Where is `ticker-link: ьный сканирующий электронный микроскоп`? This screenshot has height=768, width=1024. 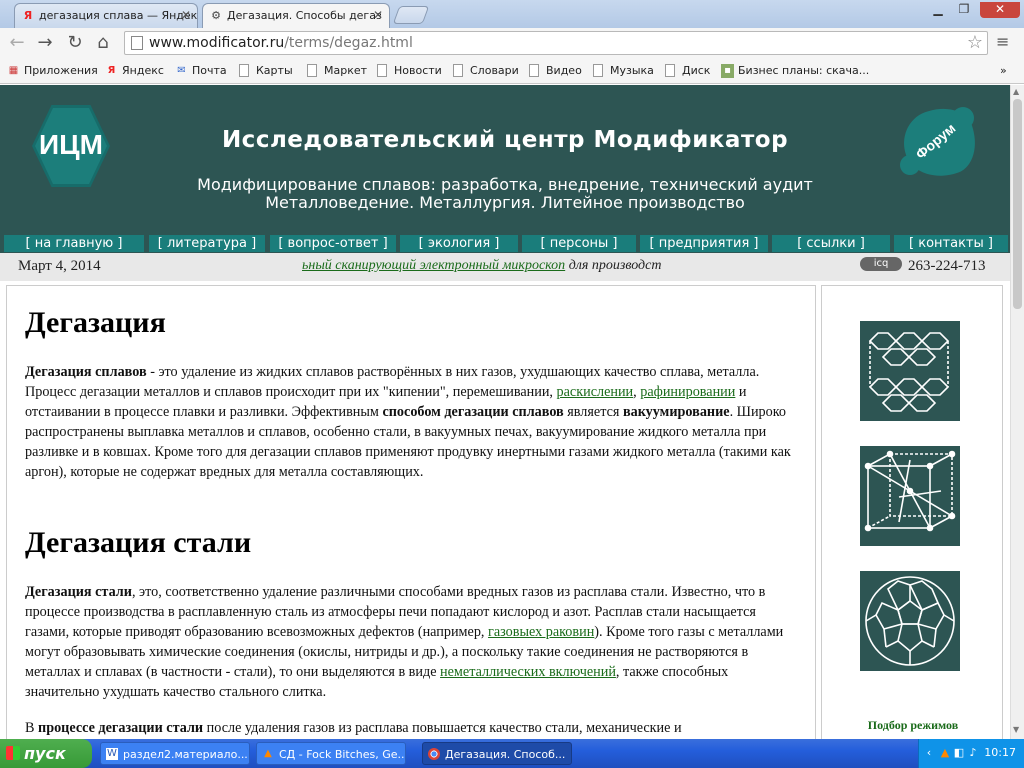
ticker-link: ьный сканирующий электронный микроскоп is located at coordinates (433, 265).